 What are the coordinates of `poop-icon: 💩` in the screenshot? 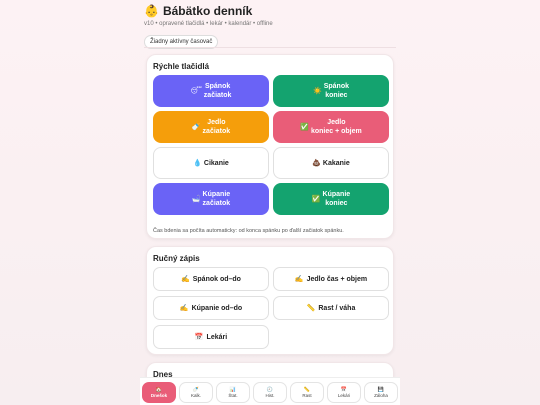 It's located at (316, 162).